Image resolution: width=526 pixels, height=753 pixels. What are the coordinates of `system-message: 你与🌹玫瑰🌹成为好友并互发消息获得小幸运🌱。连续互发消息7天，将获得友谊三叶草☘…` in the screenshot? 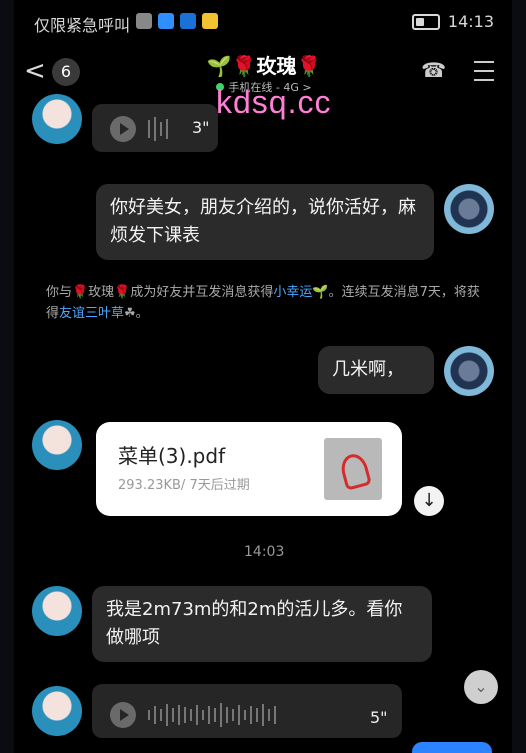 It's located at (266, 303).